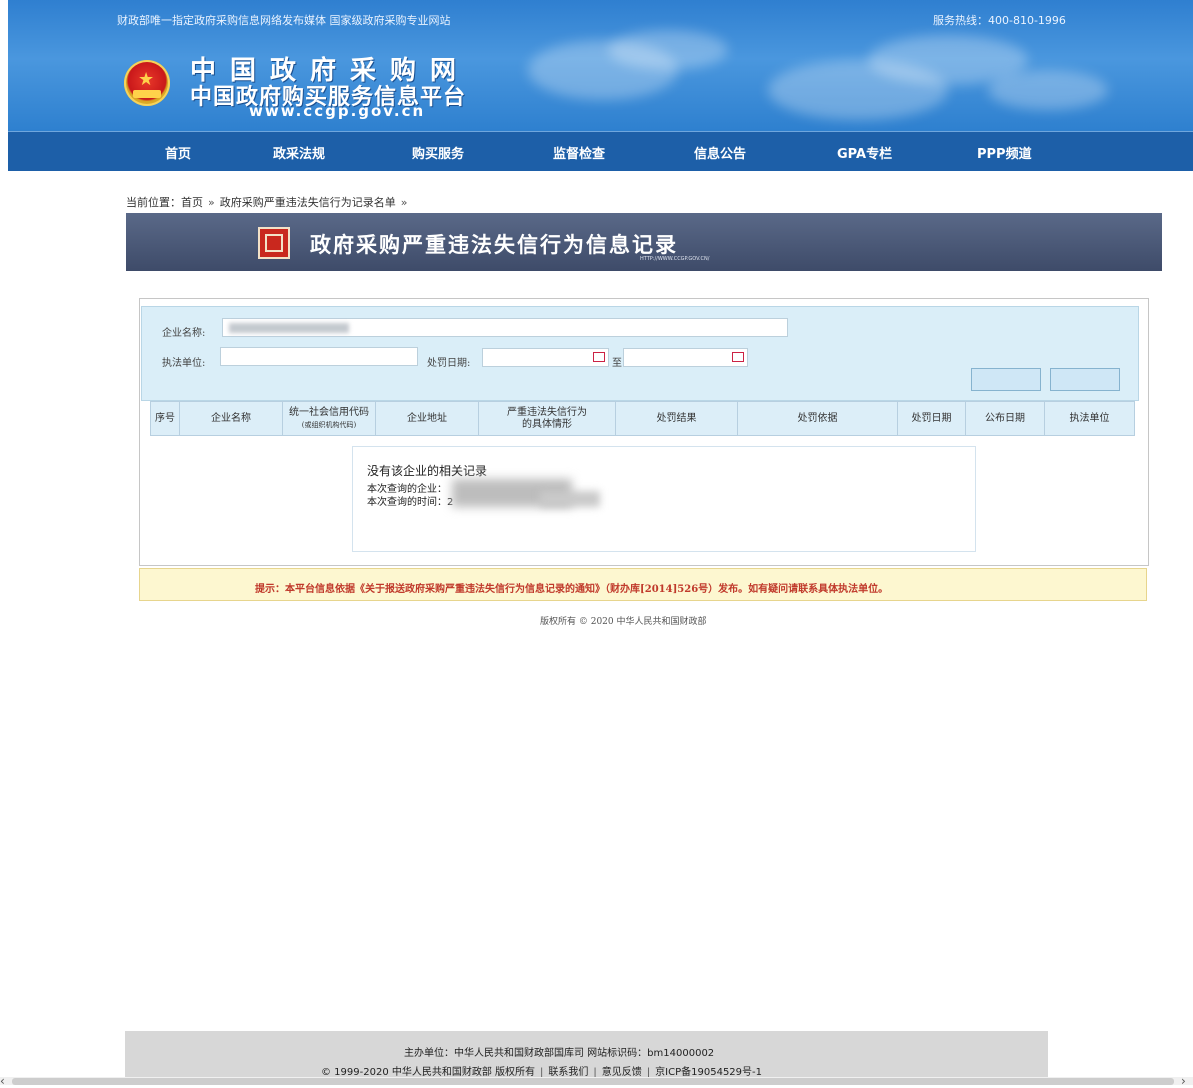 Image resolution: width=1193 pixels, height=1088 pixels. What do you see at coordinates (329, 418) in the screenshot?
I see `col-header-credit-code: 统一社会信用代码 (或组织机构代码)` at bounding box center [329, 418].